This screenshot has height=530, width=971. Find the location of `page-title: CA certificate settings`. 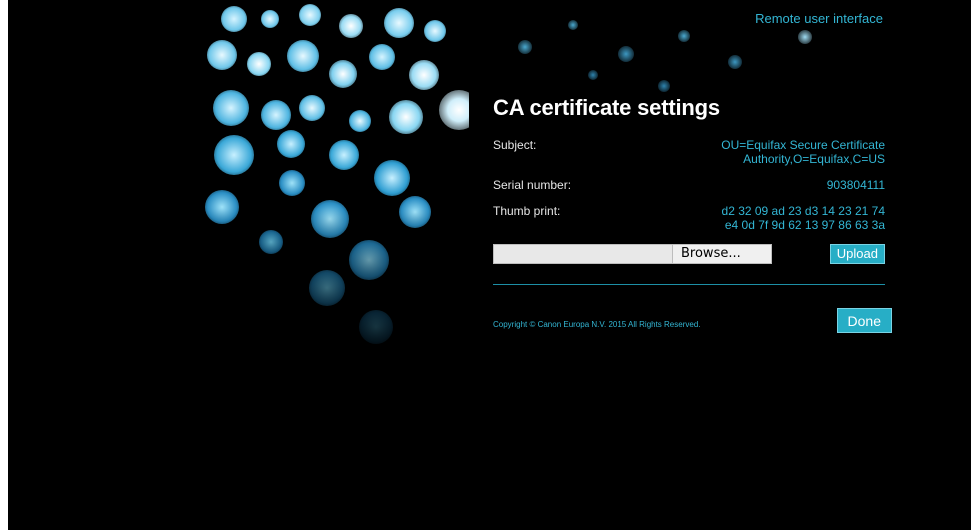

page-title: CA certificate settings is located at coordinates (606, 107).